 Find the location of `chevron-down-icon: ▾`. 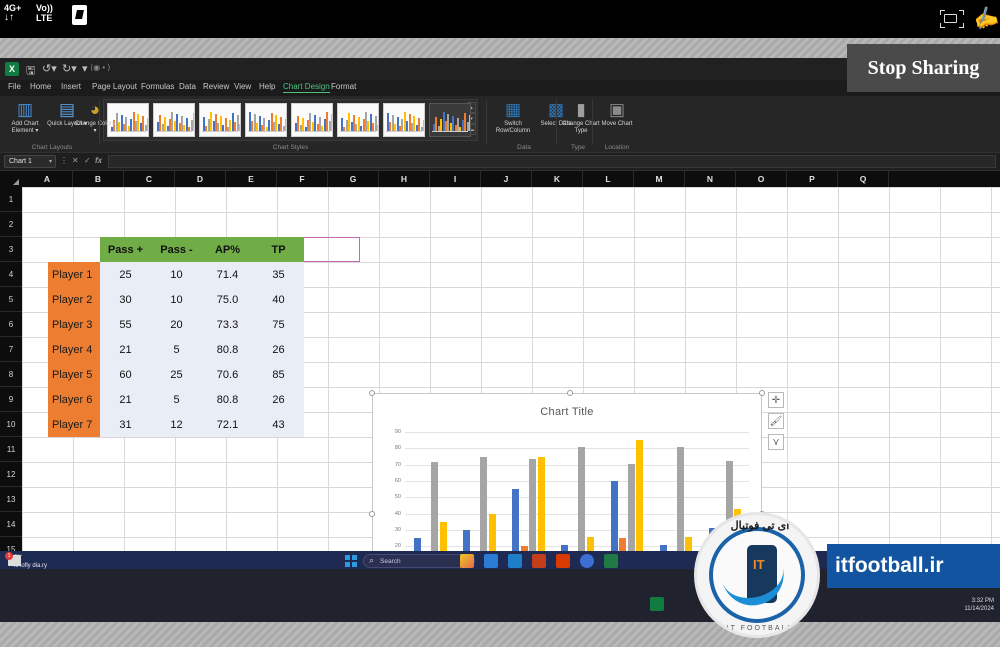

chevron-down-icon: ▾ is located at coordinates (50, 162).